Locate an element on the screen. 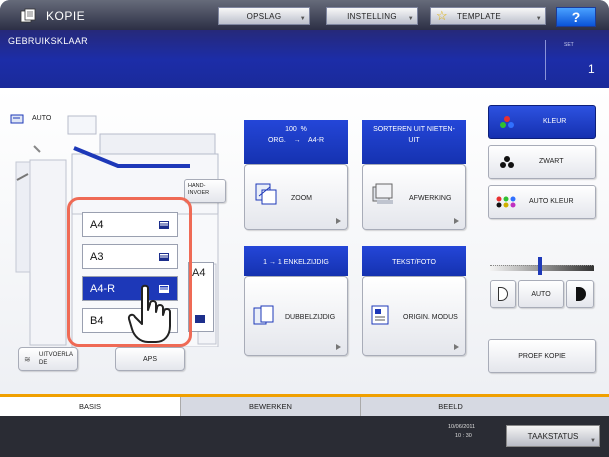 This screenshot has height=457, width=609. auto-kleur-label: AUTO KLEUR is located at coordinates (551, 201).